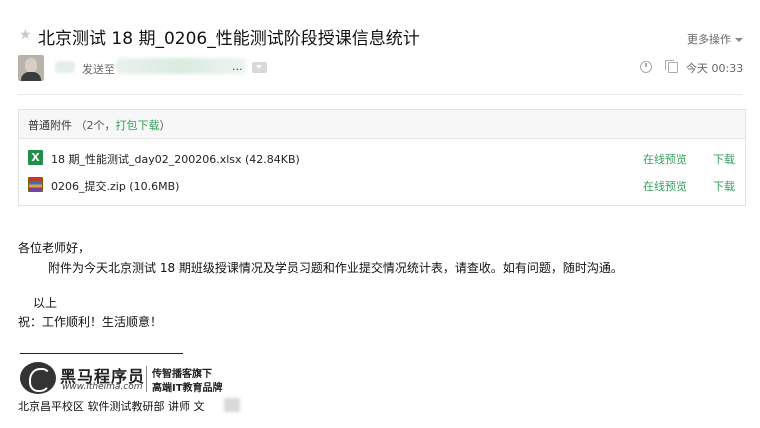 This screenshot has width=760, height=428. Describe the element at coordinates (95, 125) in the screenshot. I see `attachments-count: （2个，` at that location.